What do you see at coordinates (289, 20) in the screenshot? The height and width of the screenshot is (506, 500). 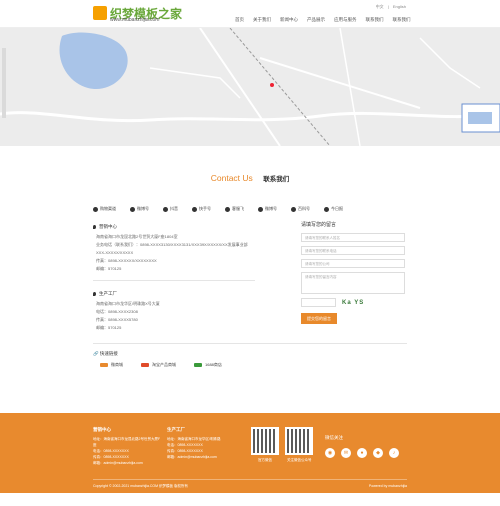 I see `nav-news: 新闻中心` at bounding box center [289, 20].